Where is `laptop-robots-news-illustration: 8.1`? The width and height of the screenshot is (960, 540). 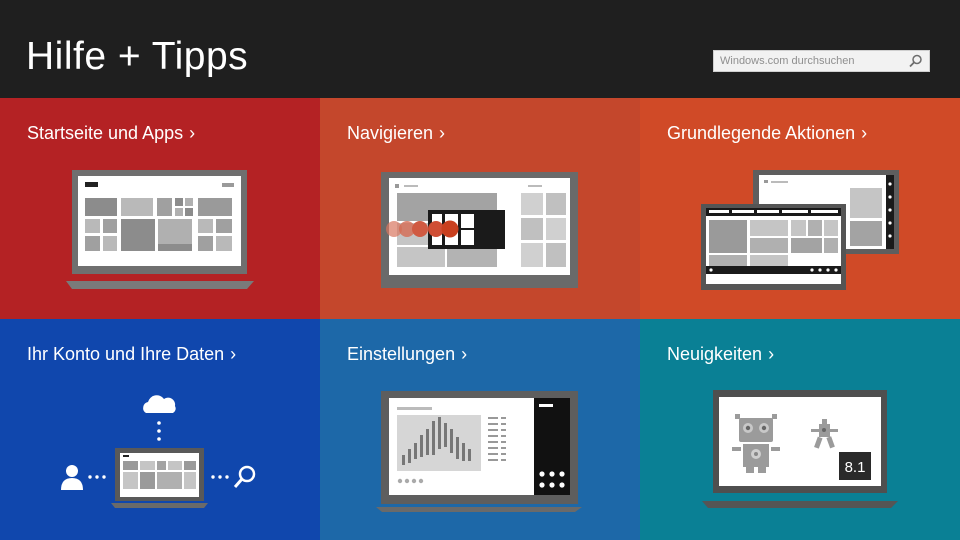
laptop-robots-news-illustration: 8.1 is located at coordinates (800, 449).